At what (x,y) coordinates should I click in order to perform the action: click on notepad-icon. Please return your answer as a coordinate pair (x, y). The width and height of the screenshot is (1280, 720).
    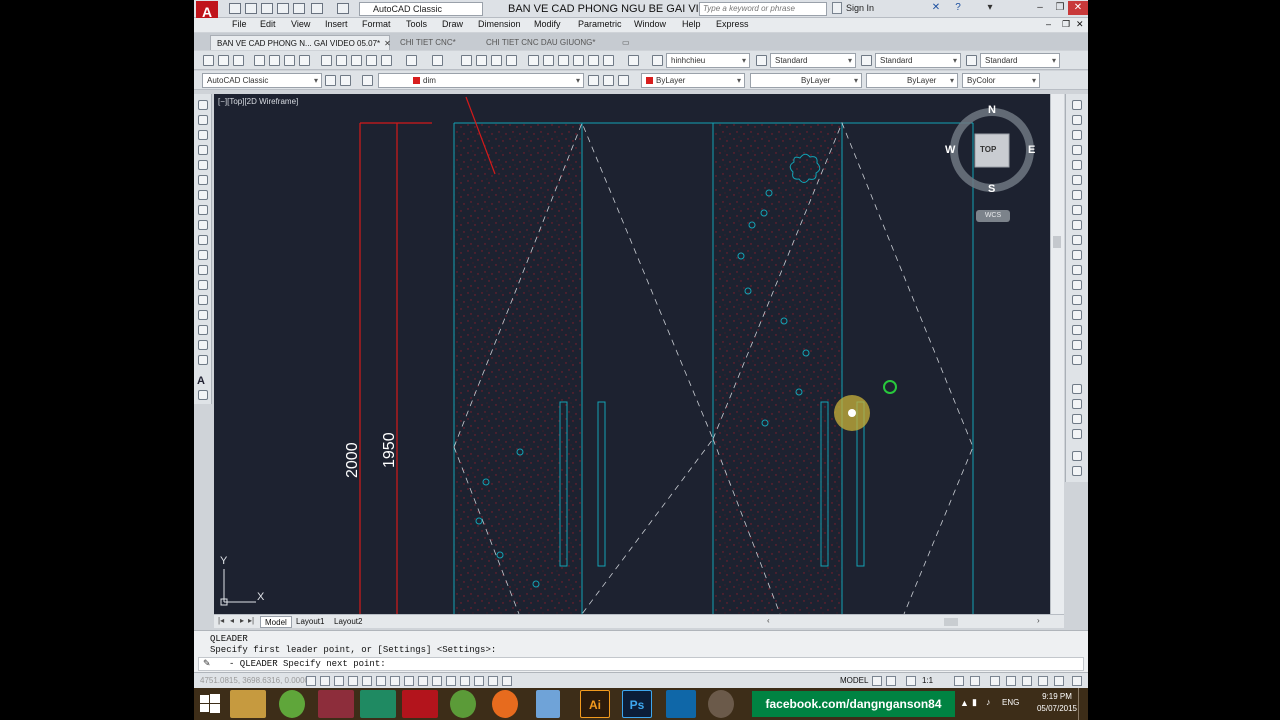
    Looking at the image, I should click on (548, 704).